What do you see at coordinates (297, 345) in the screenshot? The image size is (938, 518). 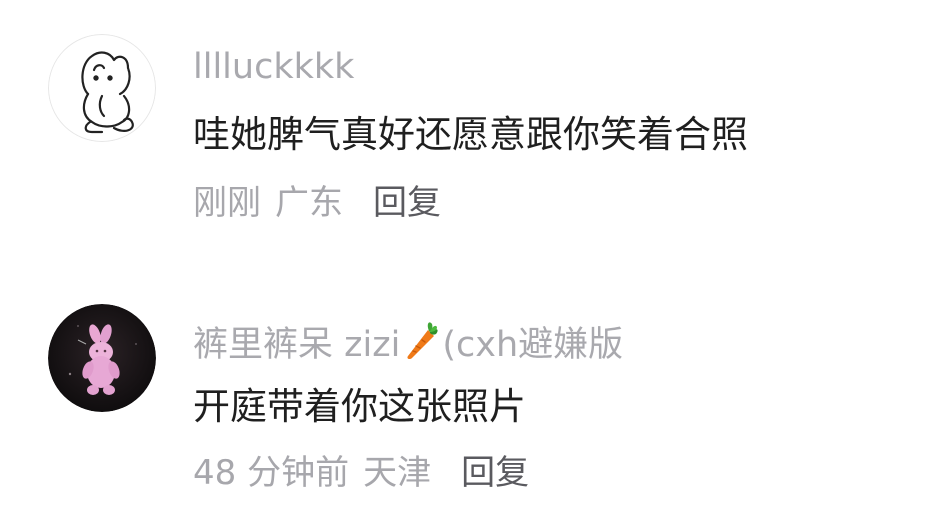 I see `username-prefix: 裤里裤呆 zizi` at bounding box center [297, 345].